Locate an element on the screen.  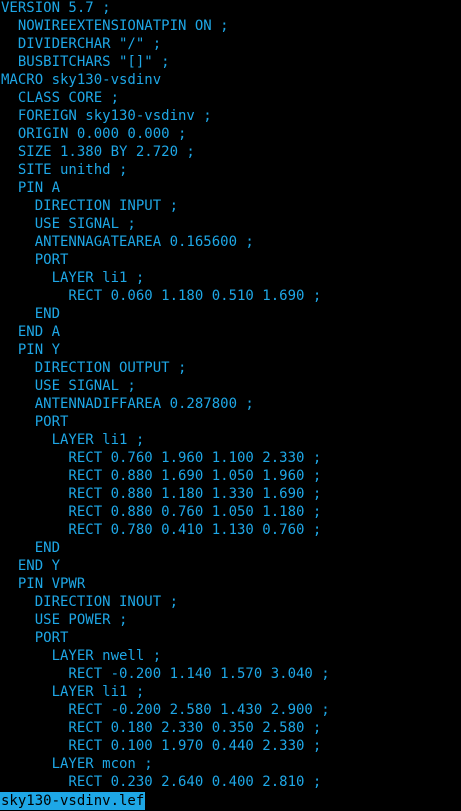
text-line: MACRO sky130-vsdinv is located at coordinates (81, 80).